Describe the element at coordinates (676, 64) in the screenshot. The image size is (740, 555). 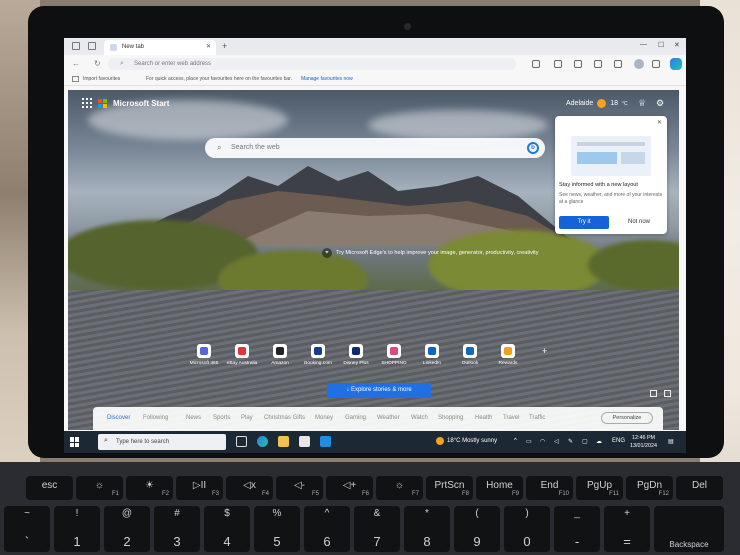
I see `copilot-icon` at that location.